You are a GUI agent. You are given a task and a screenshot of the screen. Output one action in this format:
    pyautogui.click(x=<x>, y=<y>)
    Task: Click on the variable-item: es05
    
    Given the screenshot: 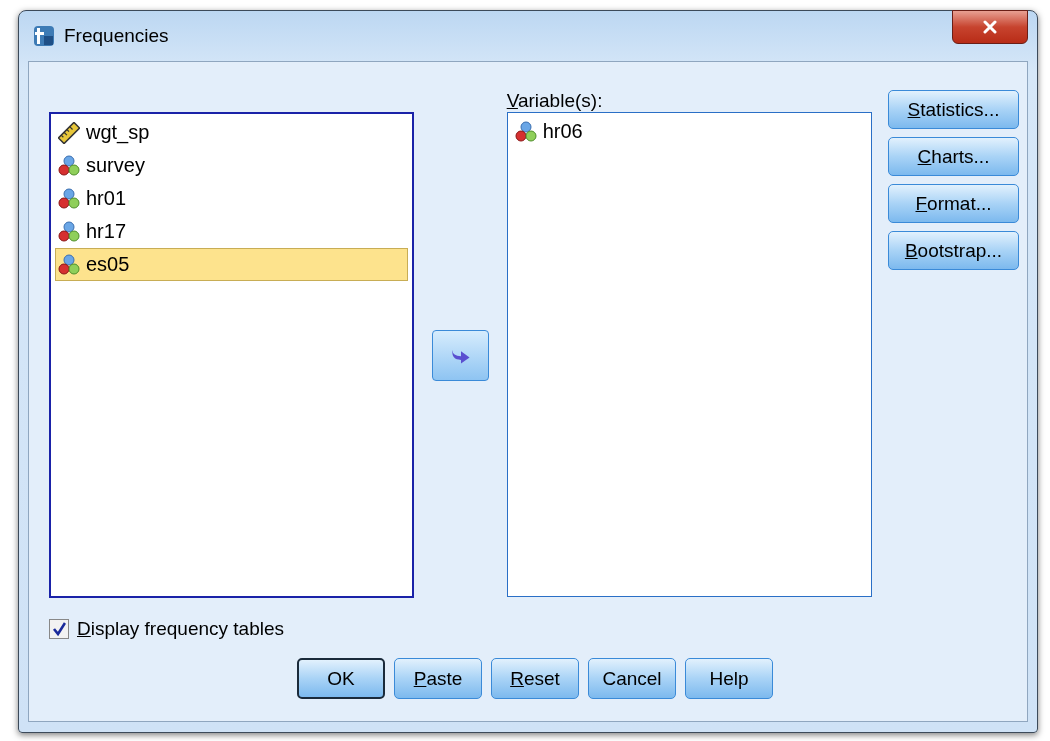 What is the action you would take?
    pyautogui.click(x=232, y=264)
    